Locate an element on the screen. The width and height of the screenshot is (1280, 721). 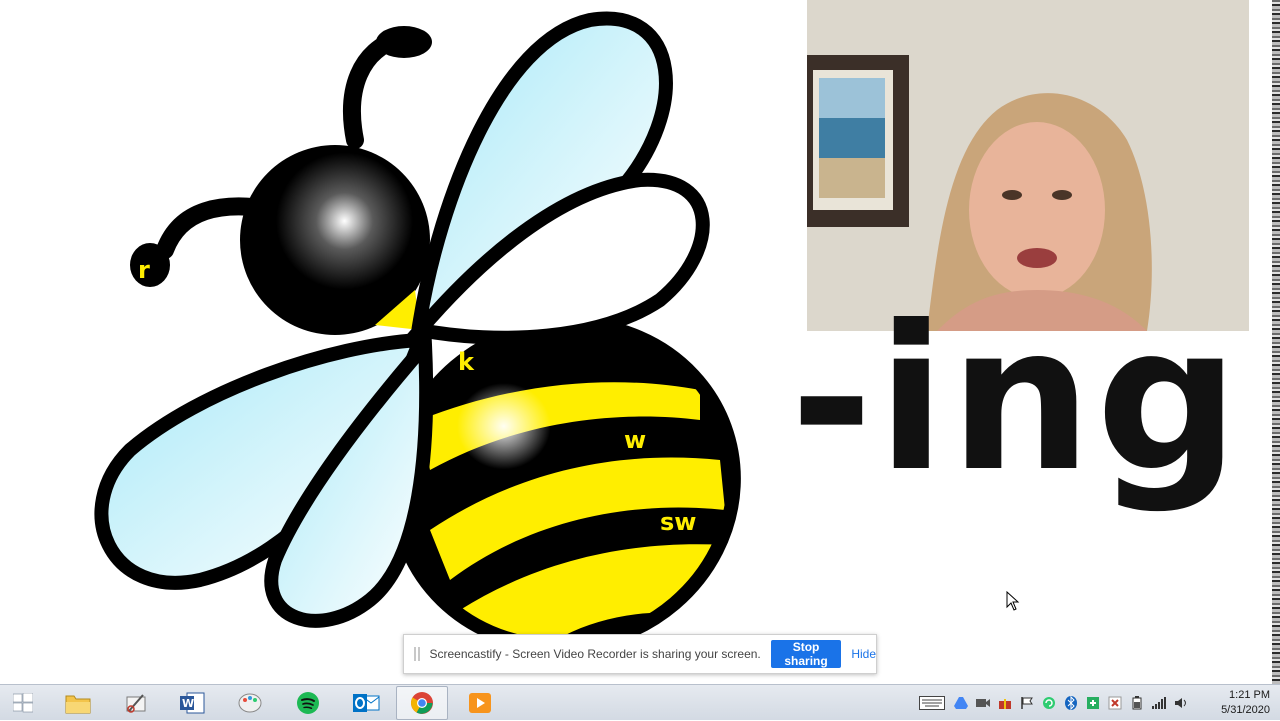
keyboard-icon is located at coordinates (932, 703).